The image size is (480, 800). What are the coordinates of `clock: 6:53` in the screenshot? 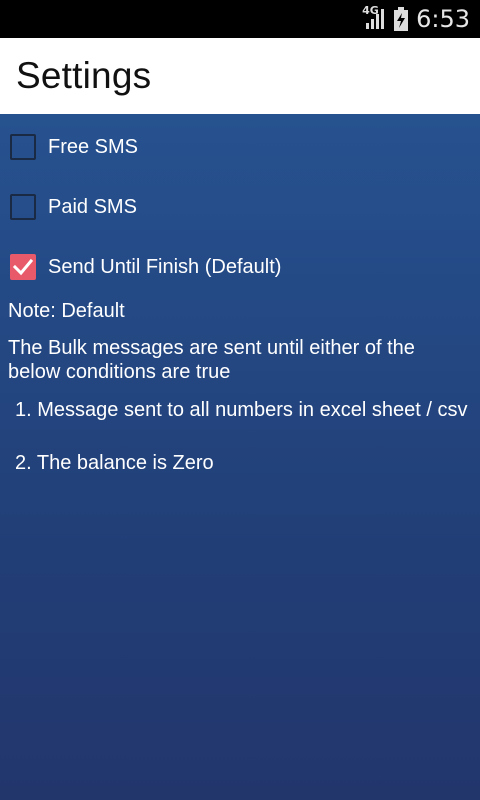 It's located at (443, 19).